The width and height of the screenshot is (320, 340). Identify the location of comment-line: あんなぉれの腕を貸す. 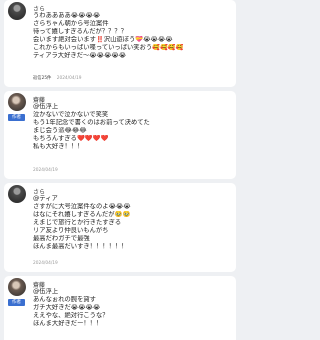
(64, 299).